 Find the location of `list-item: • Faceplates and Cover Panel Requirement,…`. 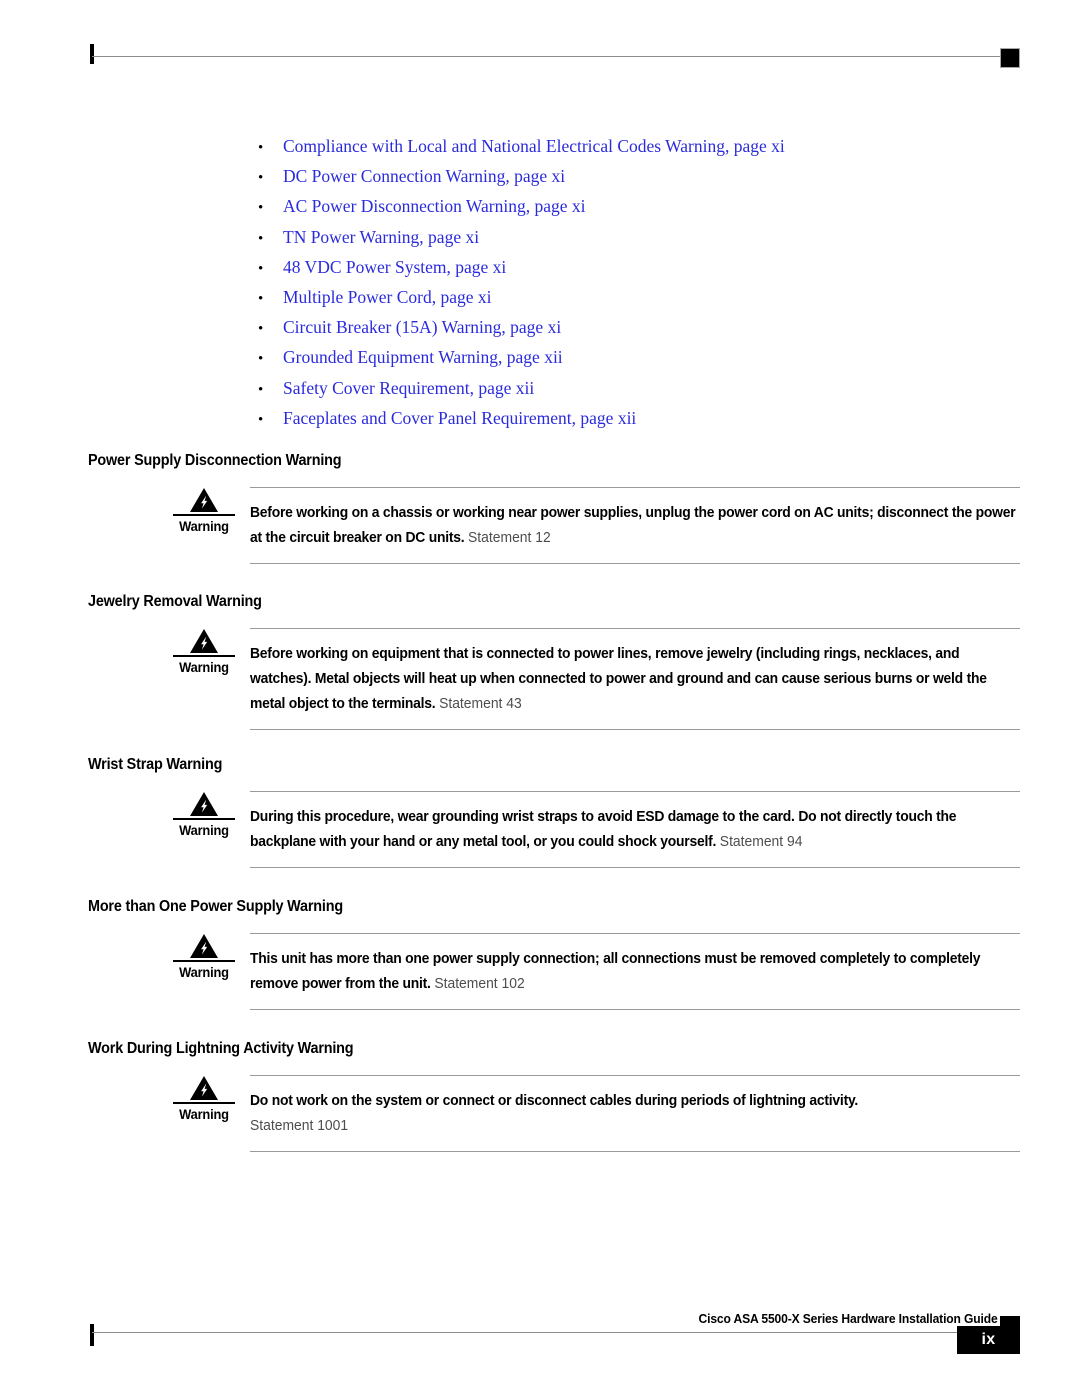

list-item: • Faceplates and Cover Panel Requirement,… is located at coordinates (638, 423).